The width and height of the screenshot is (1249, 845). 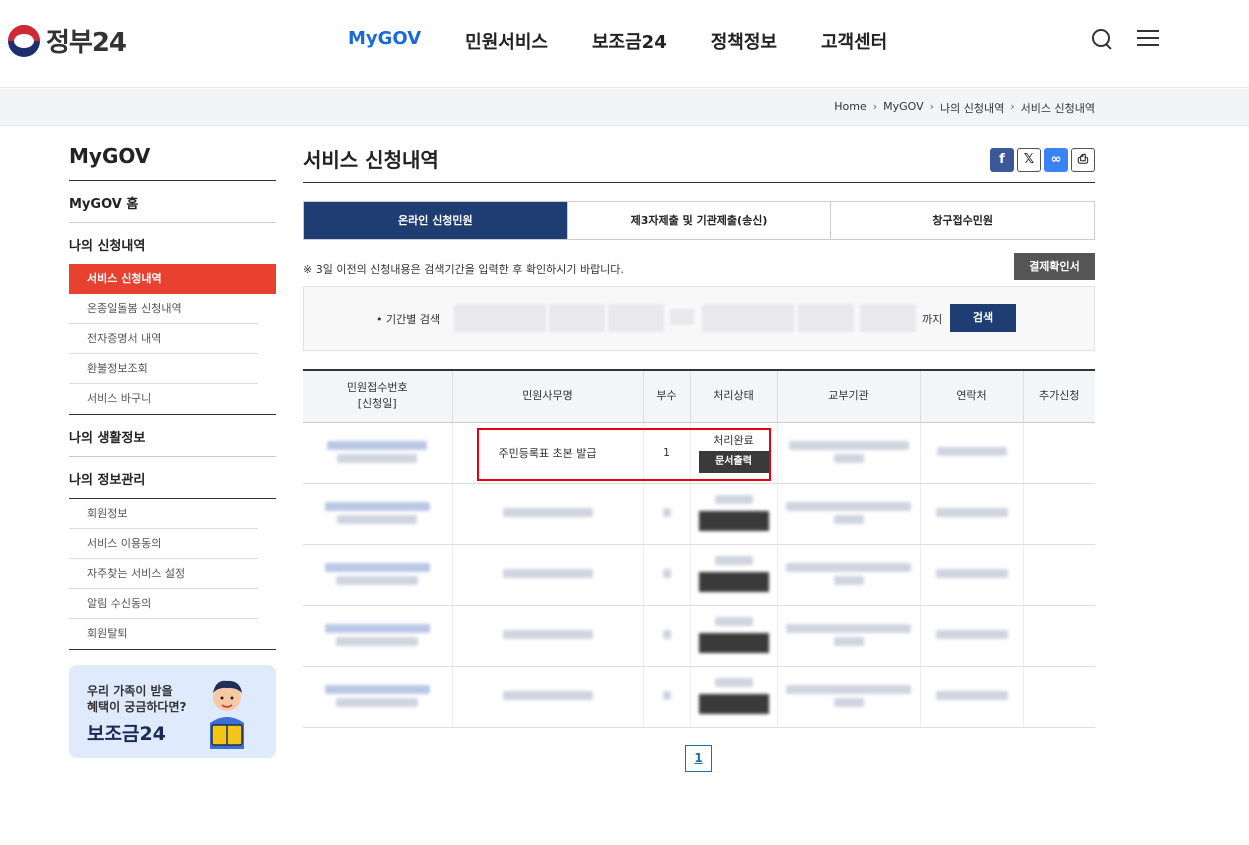 I want to click on sidebar-item-withdraw: 회원탈퇴, so click(x=163, y=634).